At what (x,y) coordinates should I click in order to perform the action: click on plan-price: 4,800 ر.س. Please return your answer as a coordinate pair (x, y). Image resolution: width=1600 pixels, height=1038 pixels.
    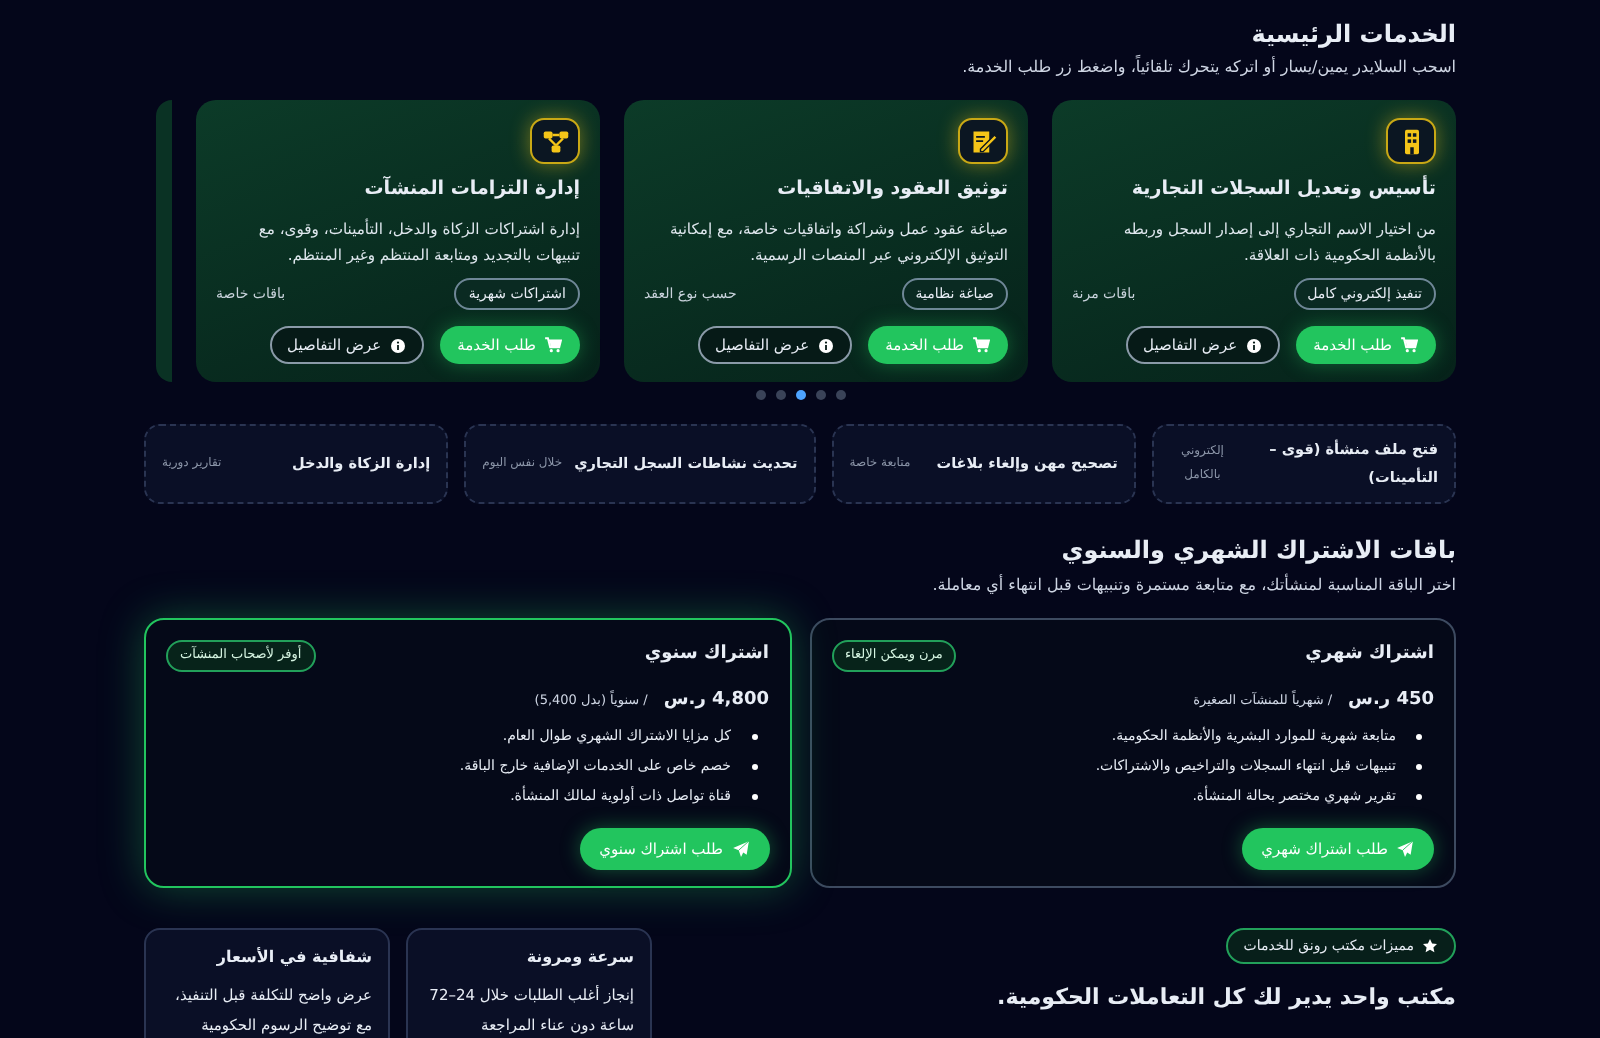
    Looking at the image, I should click on (716, 700).